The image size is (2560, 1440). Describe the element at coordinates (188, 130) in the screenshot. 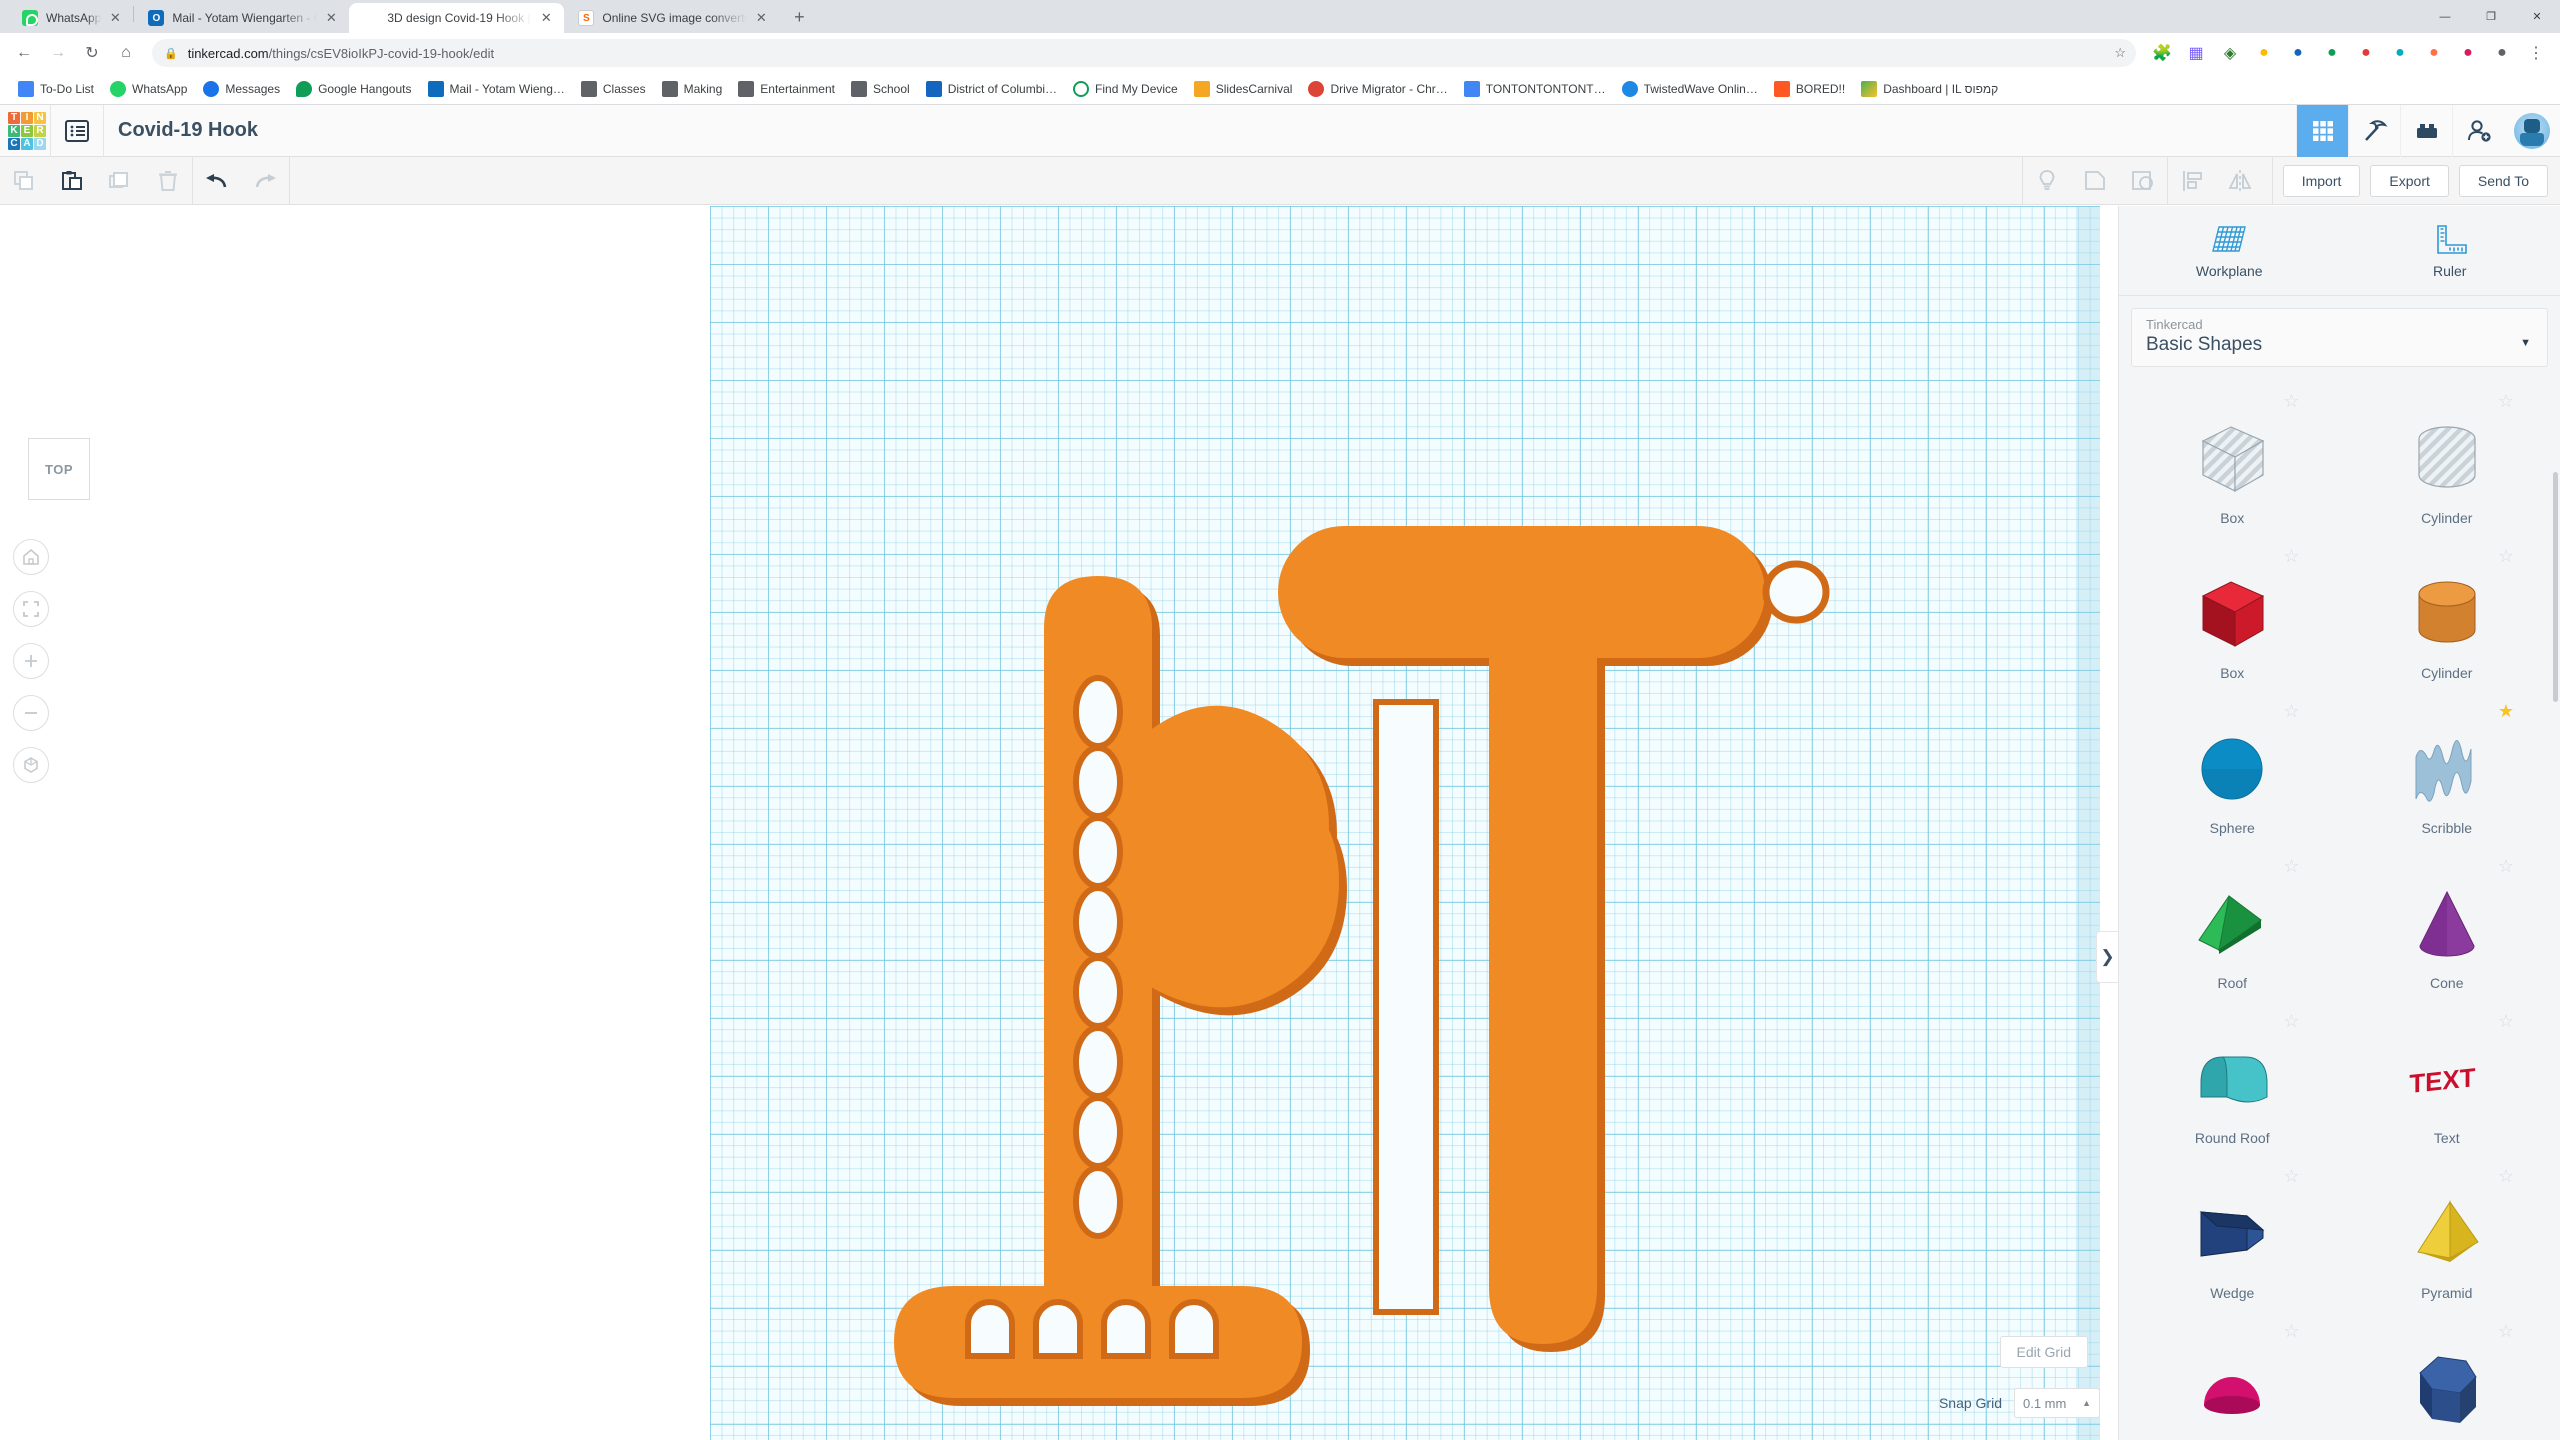

I see `page-title: Covid-19 Hook` at that location.